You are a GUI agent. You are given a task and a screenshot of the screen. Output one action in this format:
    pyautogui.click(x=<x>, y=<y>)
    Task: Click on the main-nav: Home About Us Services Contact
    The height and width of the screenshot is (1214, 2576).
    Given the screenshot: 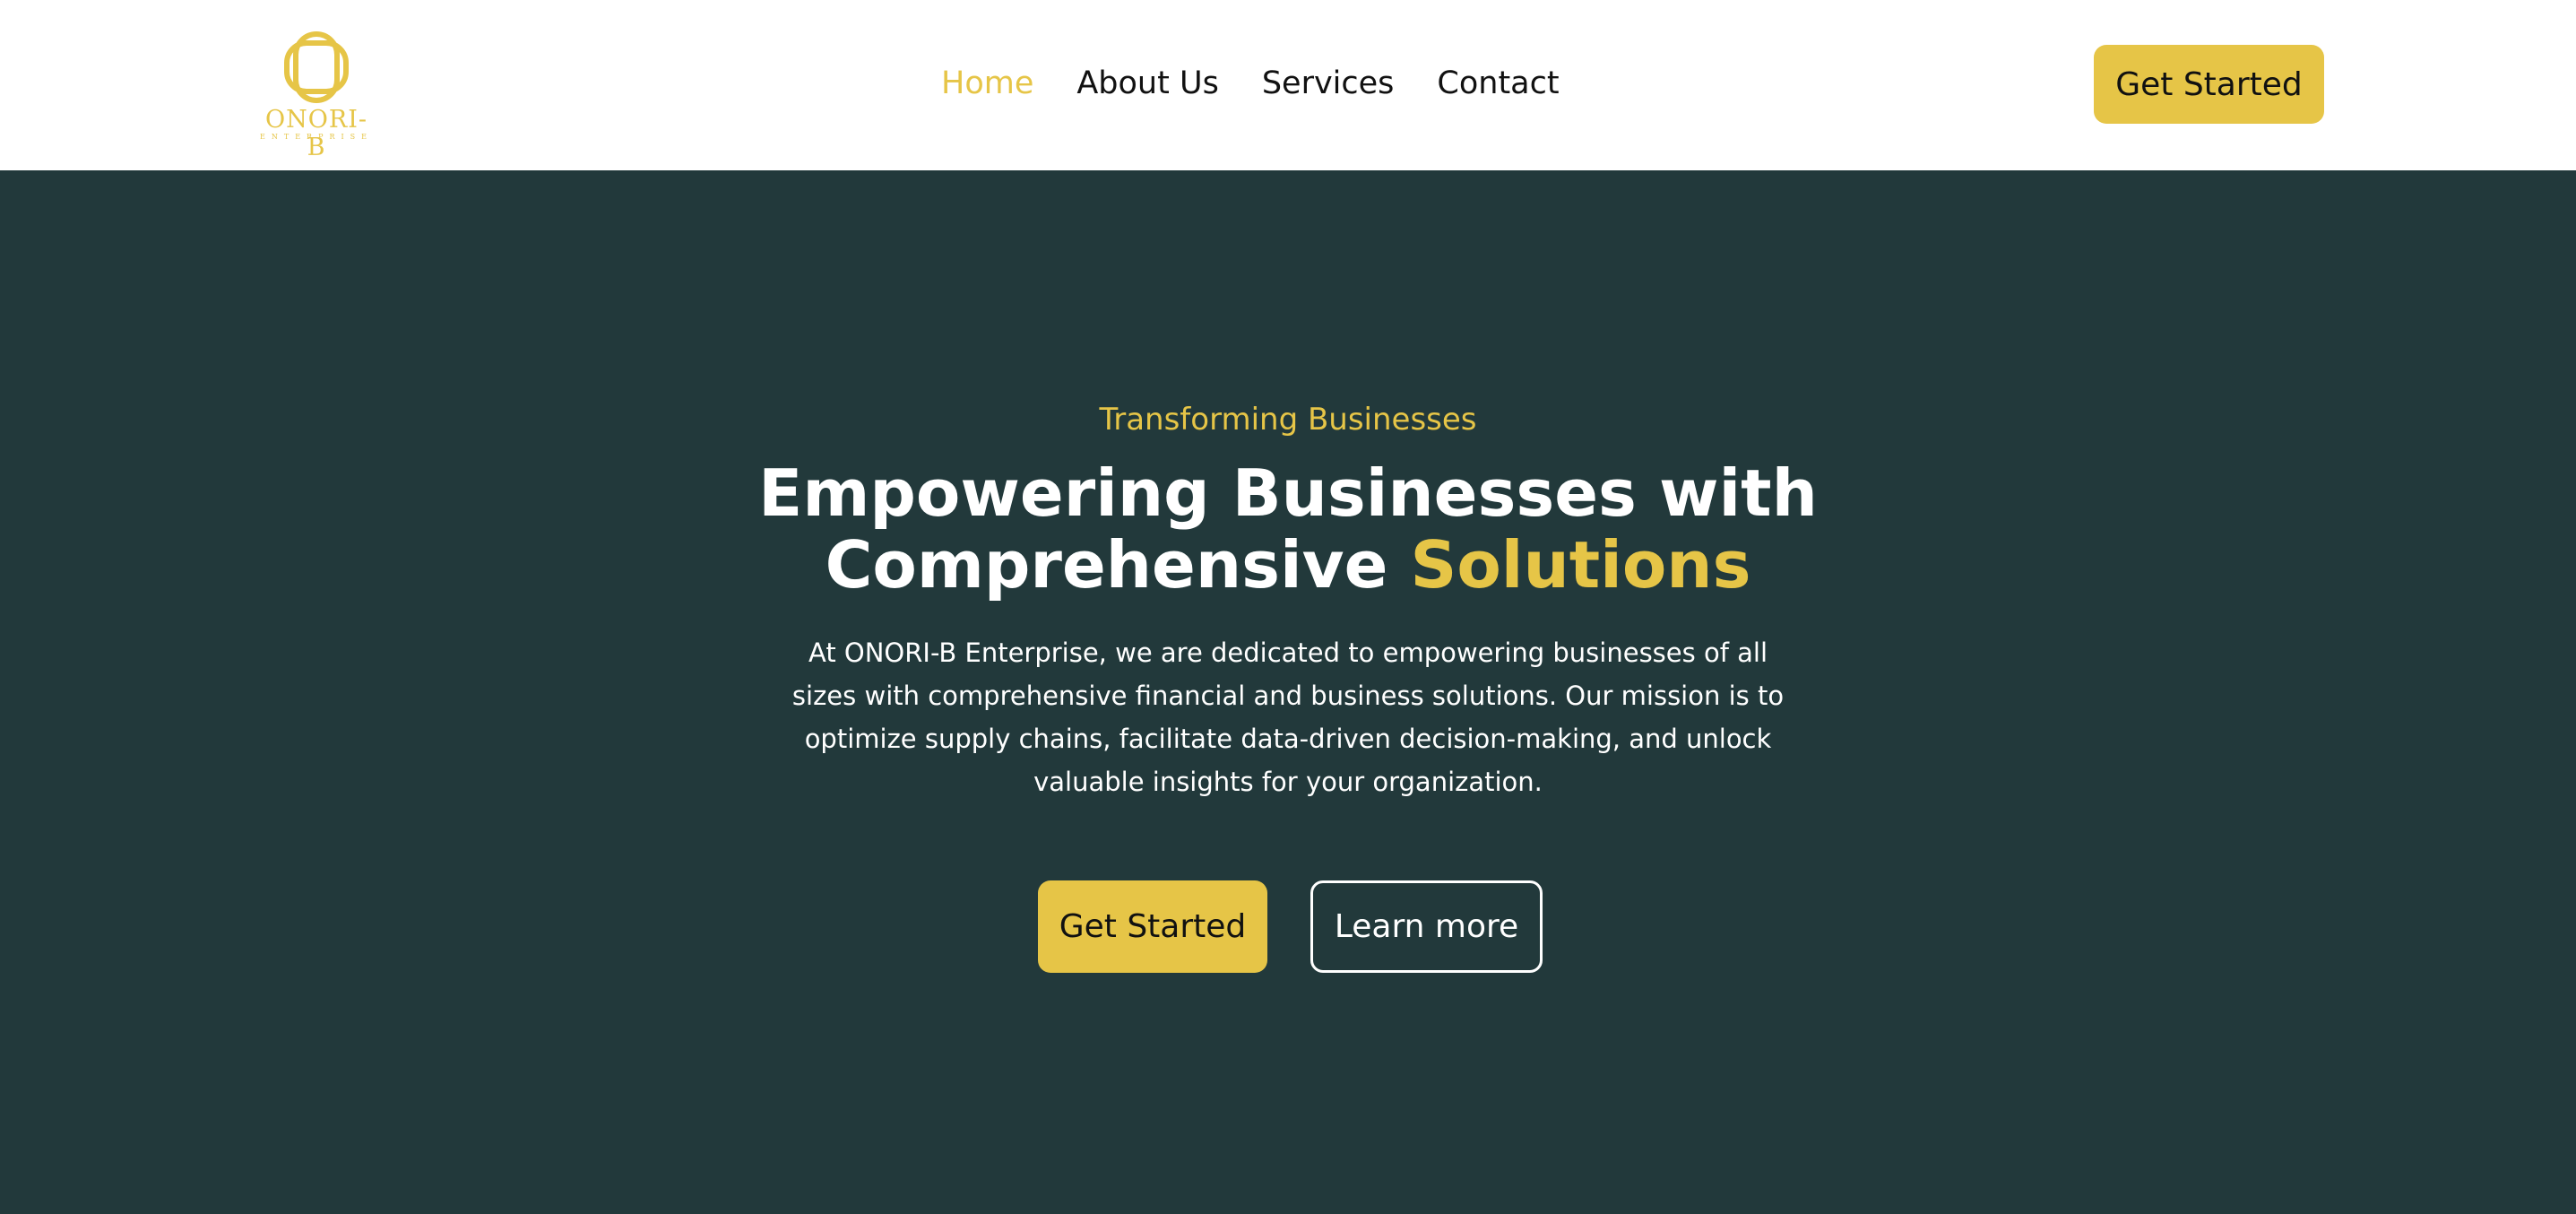 What is the action you would take?
    pyautogui.click(x=1250, y=83)
    